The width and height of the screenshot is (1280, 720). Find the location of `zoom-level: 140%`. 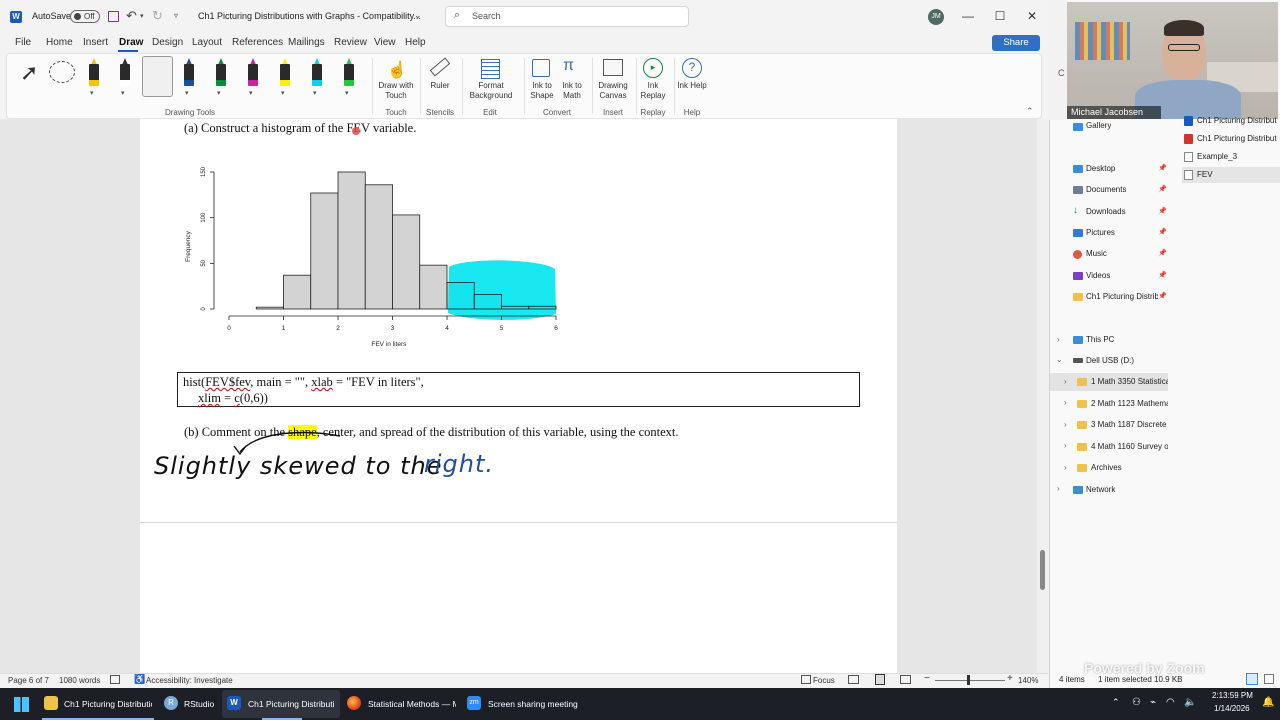

zoom-level: 140% is located at coordinates (1028, 680).